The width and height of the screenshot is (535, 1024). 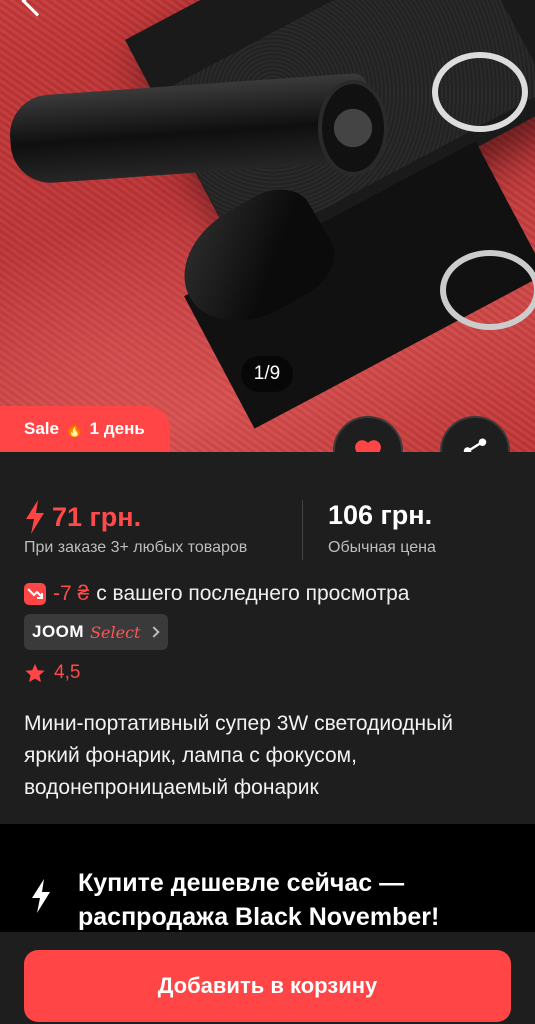 I want to click on chevron-right-icon, so click(x=154, y=632).